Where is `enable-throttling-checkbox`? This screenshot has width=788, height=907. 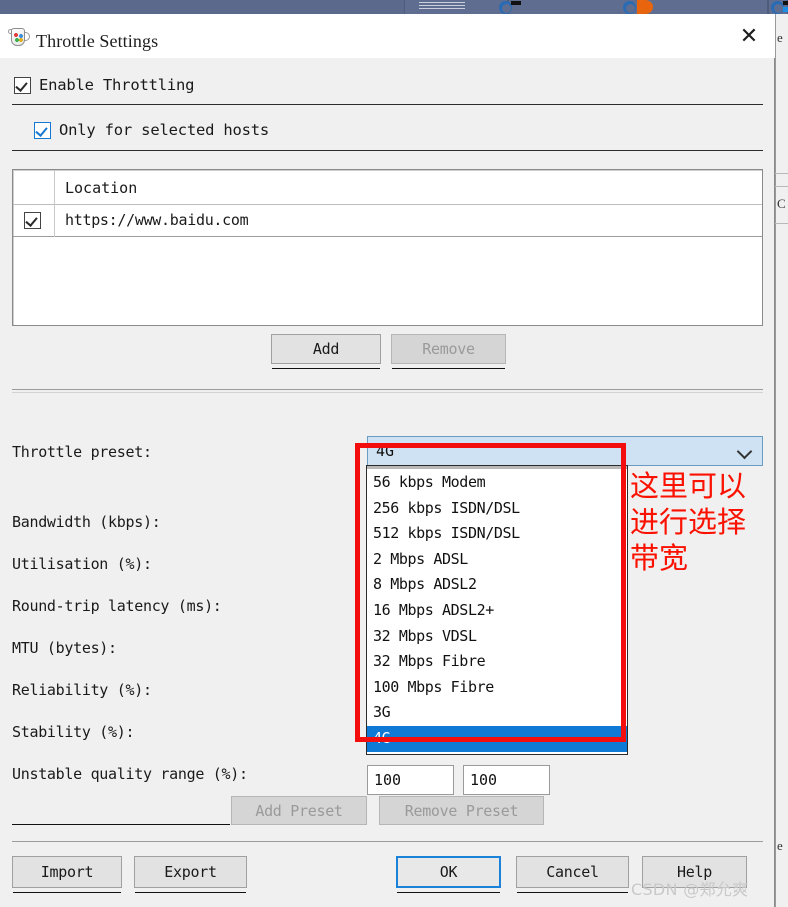 enable-throttling-checkbox is located at coordinates (22, 85).